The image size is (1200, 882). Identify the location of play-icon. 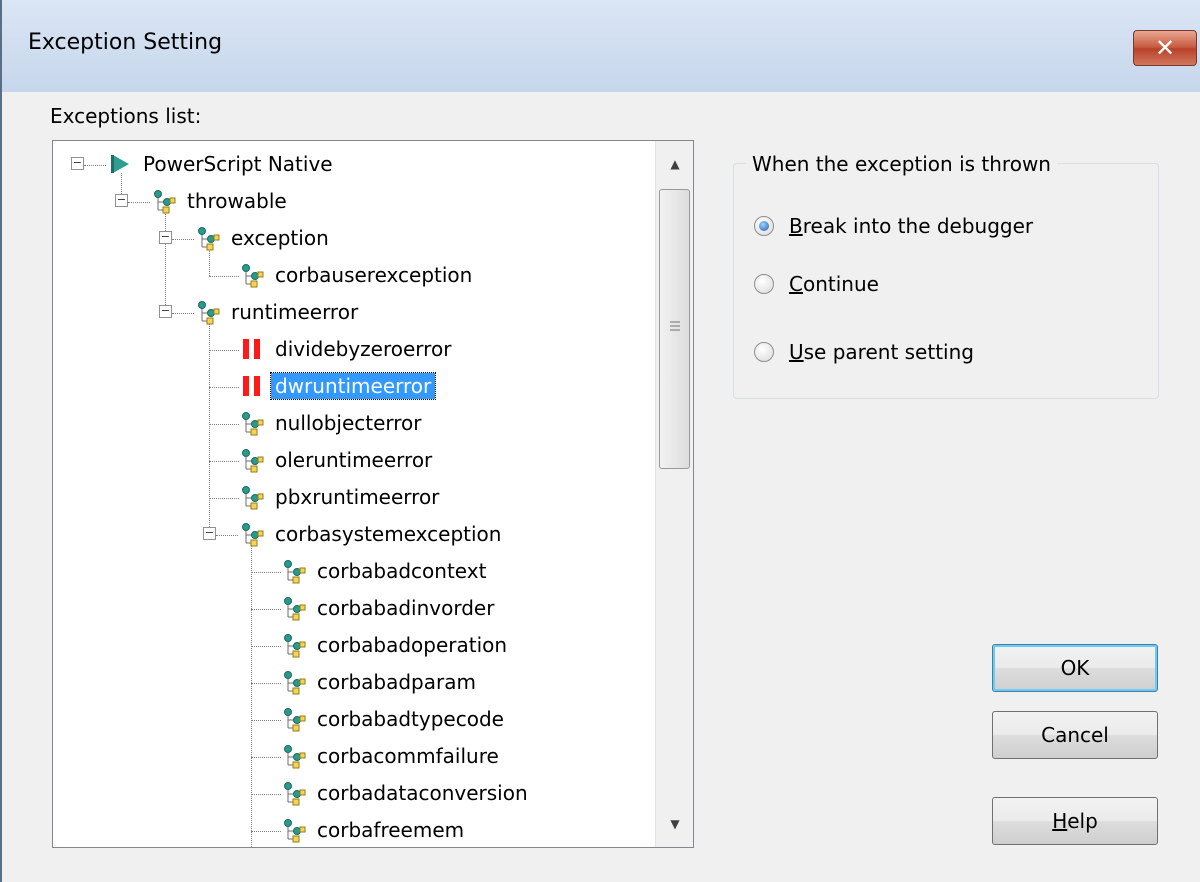
(120, 164).